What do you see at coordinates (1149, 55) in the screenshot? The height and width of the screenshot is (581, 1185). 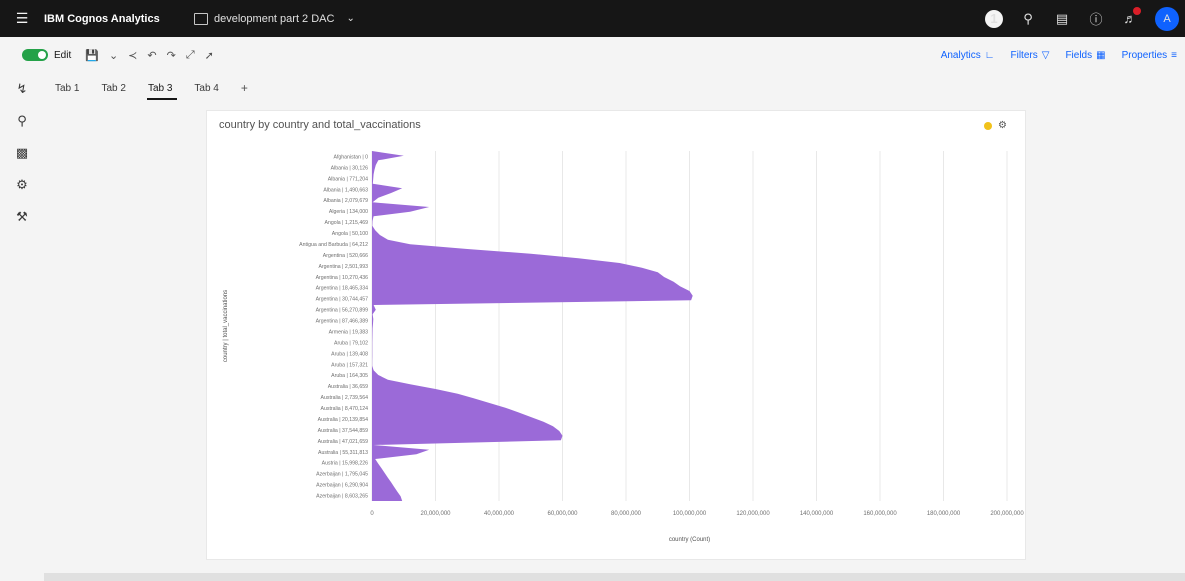 I see `properties-button: Properties ≡` at bounding box center [1149, 55].